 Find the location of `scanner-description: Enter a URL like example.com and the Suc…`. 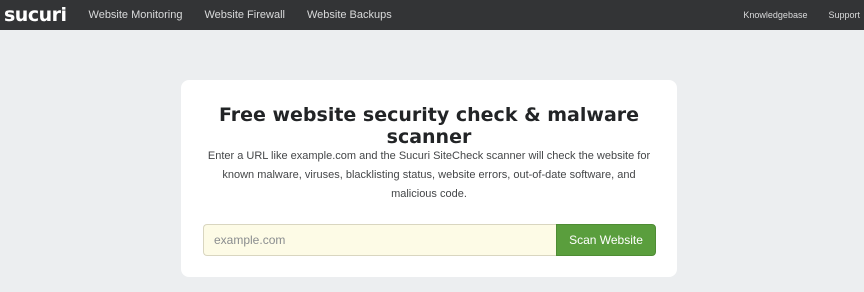

scanner-description: Enter a URL like example.com and the Suc… is located at coordinates (429, 175).